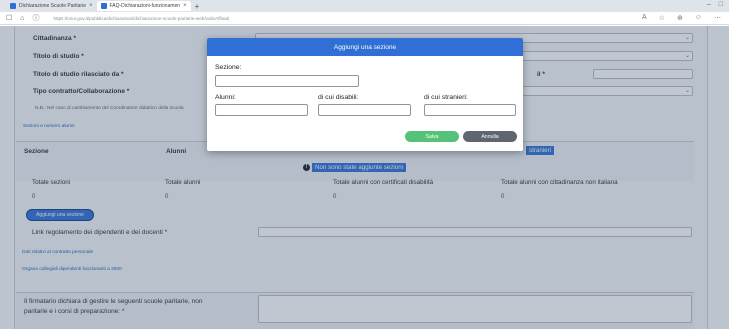 The width and height of the screenshot is (729, 329). I want to click on profile-icon: ☺, so click(698, 18).